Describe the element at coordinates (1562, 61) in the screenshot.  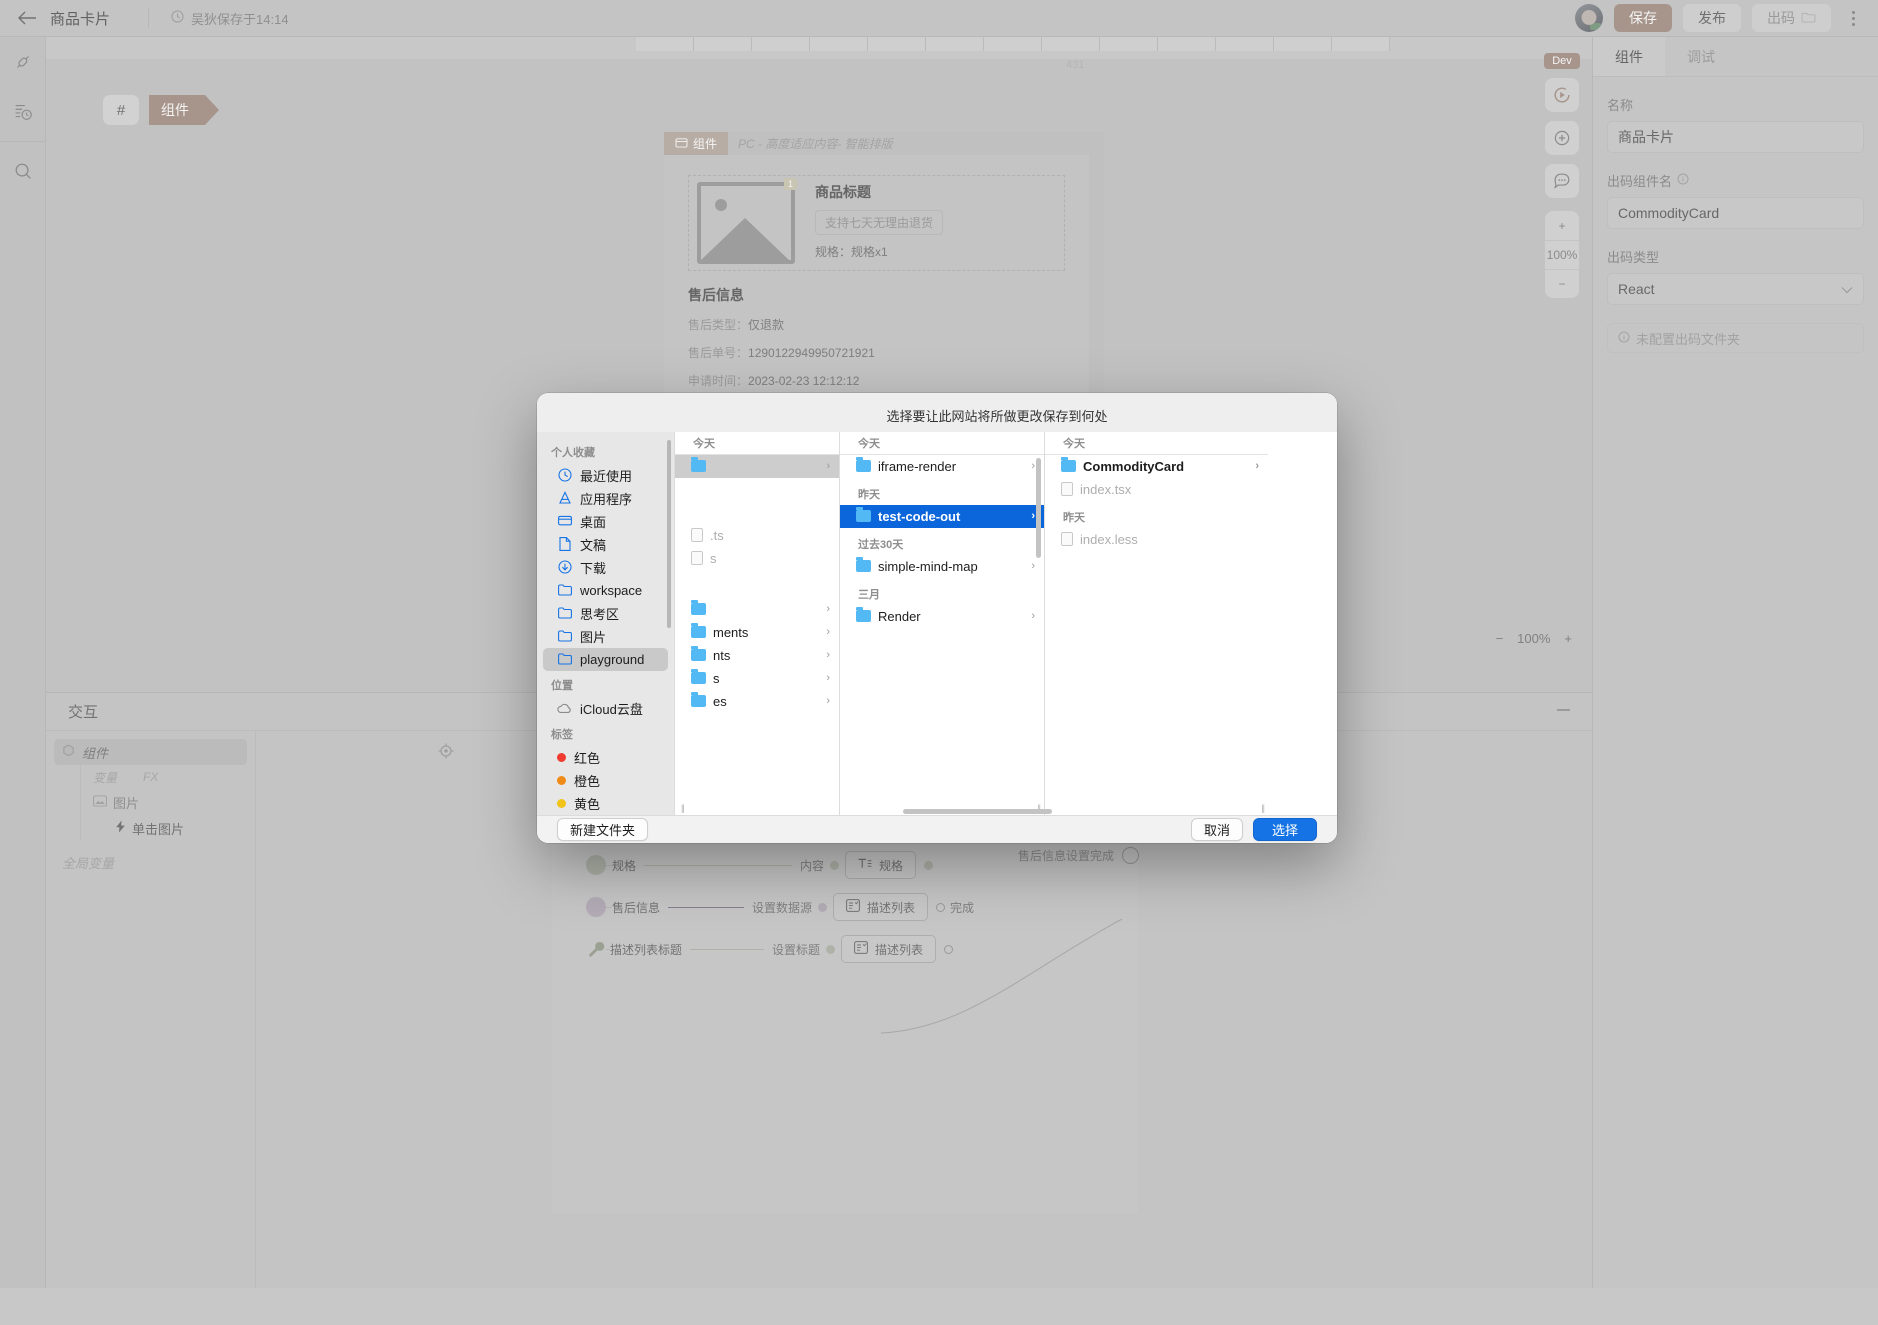
I see `dev-mode-badge: Dev` at that location.